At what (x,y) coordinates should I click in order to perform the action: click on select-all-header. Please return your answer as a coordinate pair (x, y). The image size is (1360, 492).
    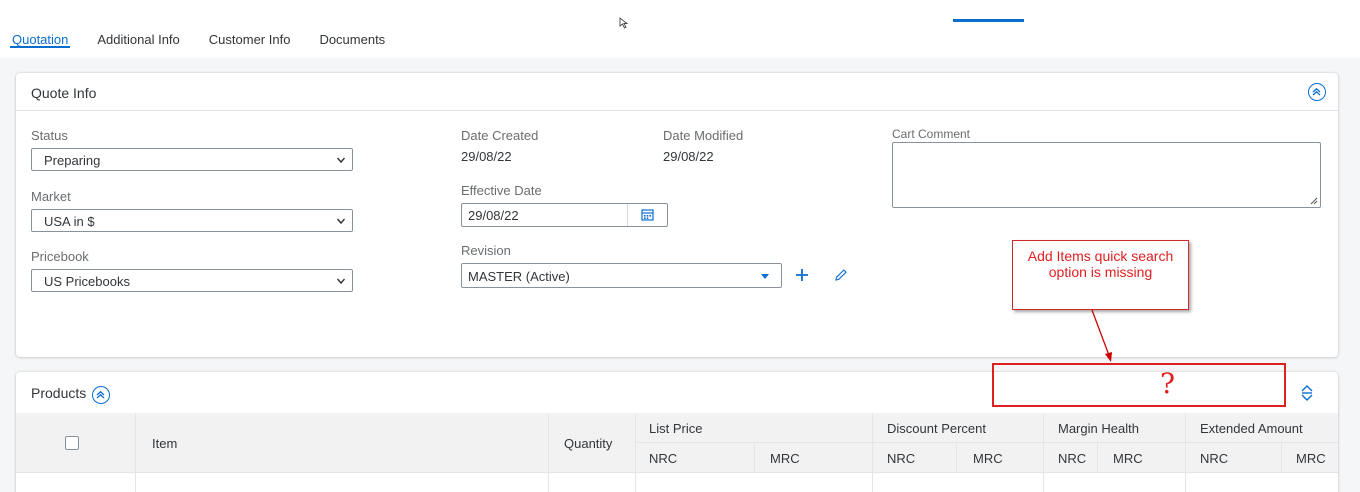
    Looking at the image, I should click on (76, 443).